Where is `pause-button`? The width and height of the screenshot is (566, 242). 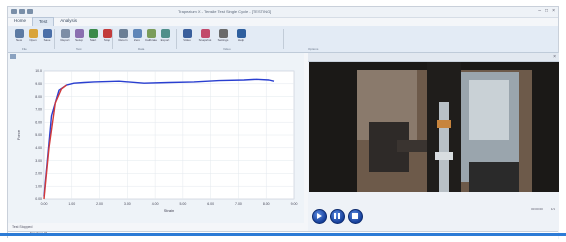
pause-button is located at coordinates (337, 216).